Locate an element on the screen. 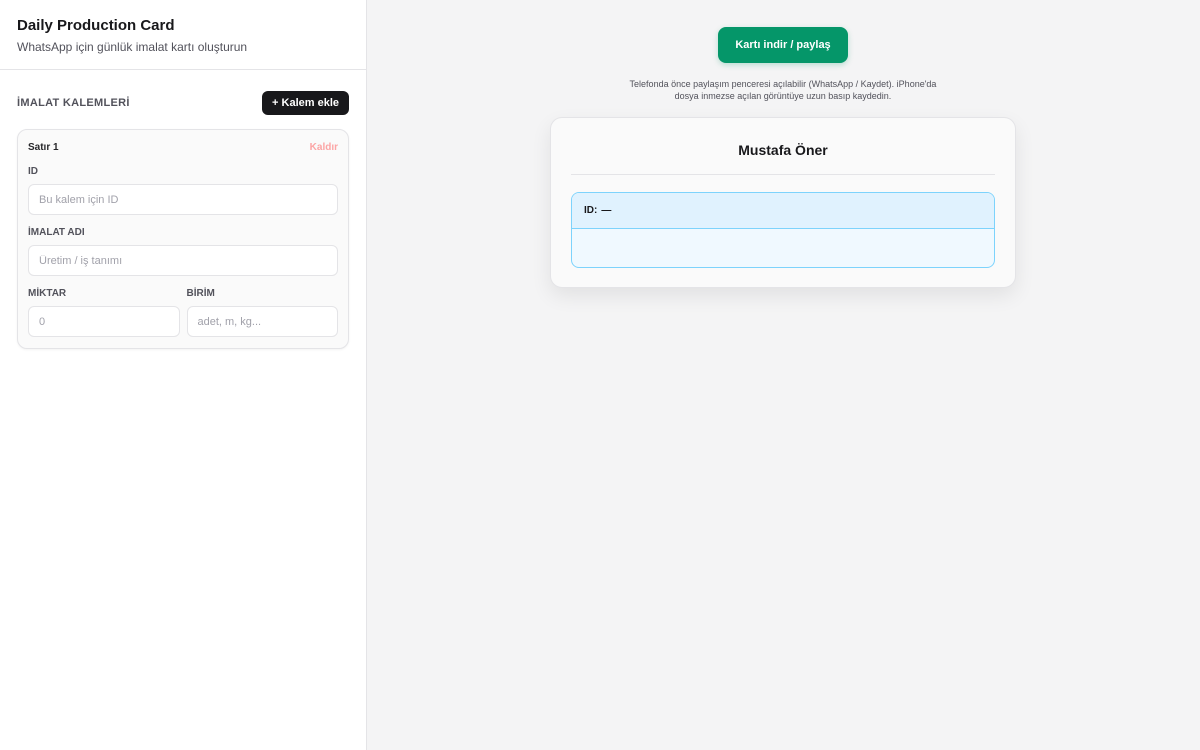 Image resolution: width=1200 pixels, height=750 pixels. quantity-input is located at coordinates (104, 321).